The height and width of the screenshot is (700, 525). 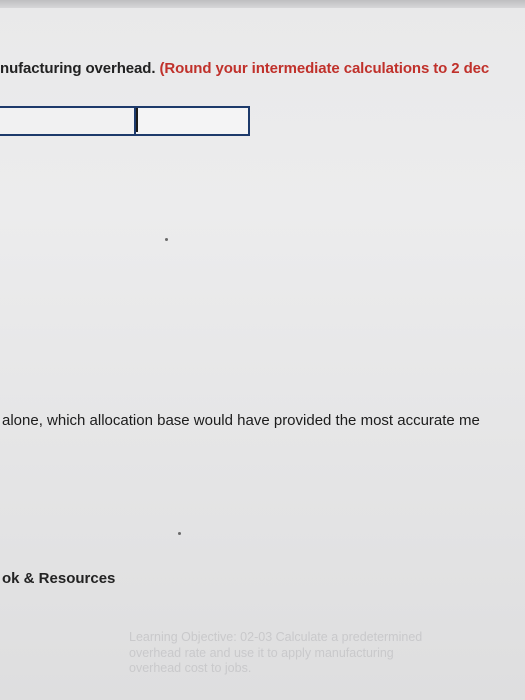 What do you see at coordinates (58, 578) in the screenshot?
I see `ebook-resources-link: ok & Resources` at bounding box center [58, 578].